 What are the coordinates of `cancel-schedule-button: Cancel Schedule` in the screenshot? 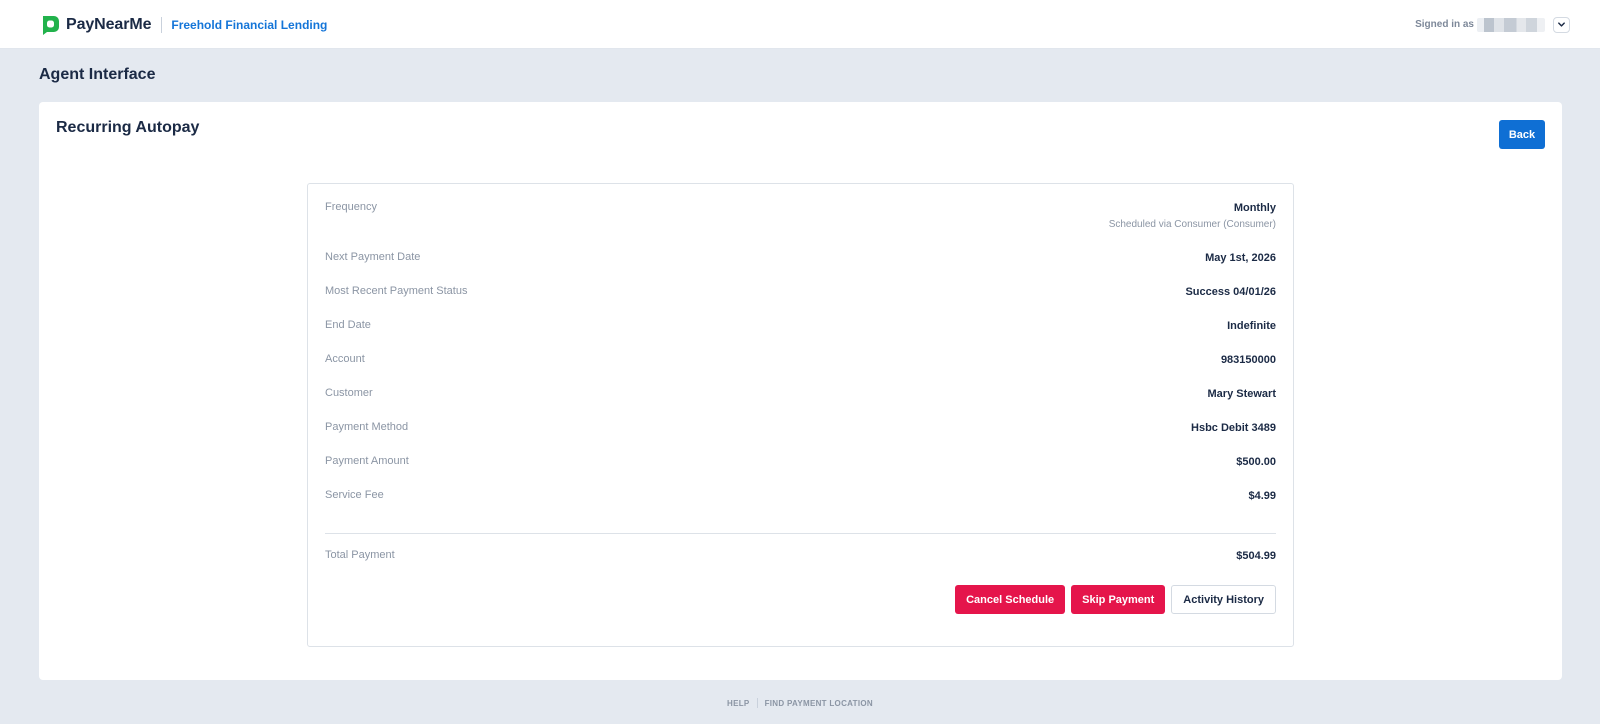 It's located at (1010, 599).